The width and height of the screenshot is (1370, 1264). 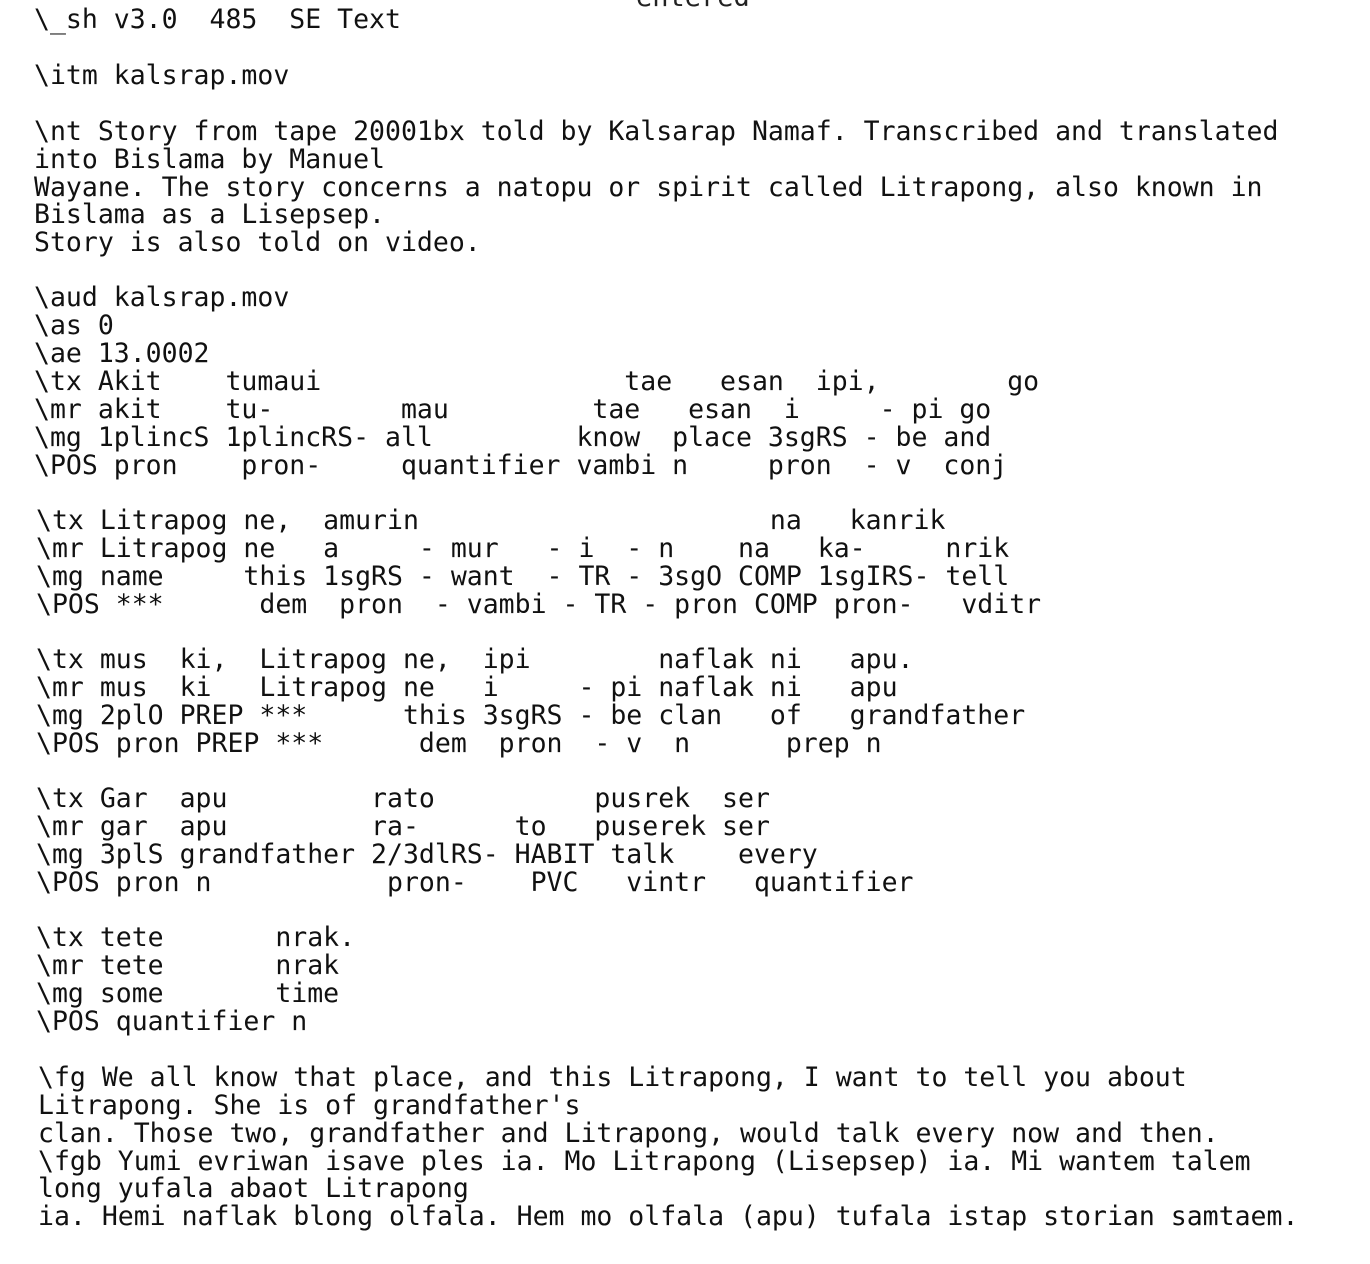 I want to click on block-5-mr-line: \mr tete nrak, so click(x=188, y=965).